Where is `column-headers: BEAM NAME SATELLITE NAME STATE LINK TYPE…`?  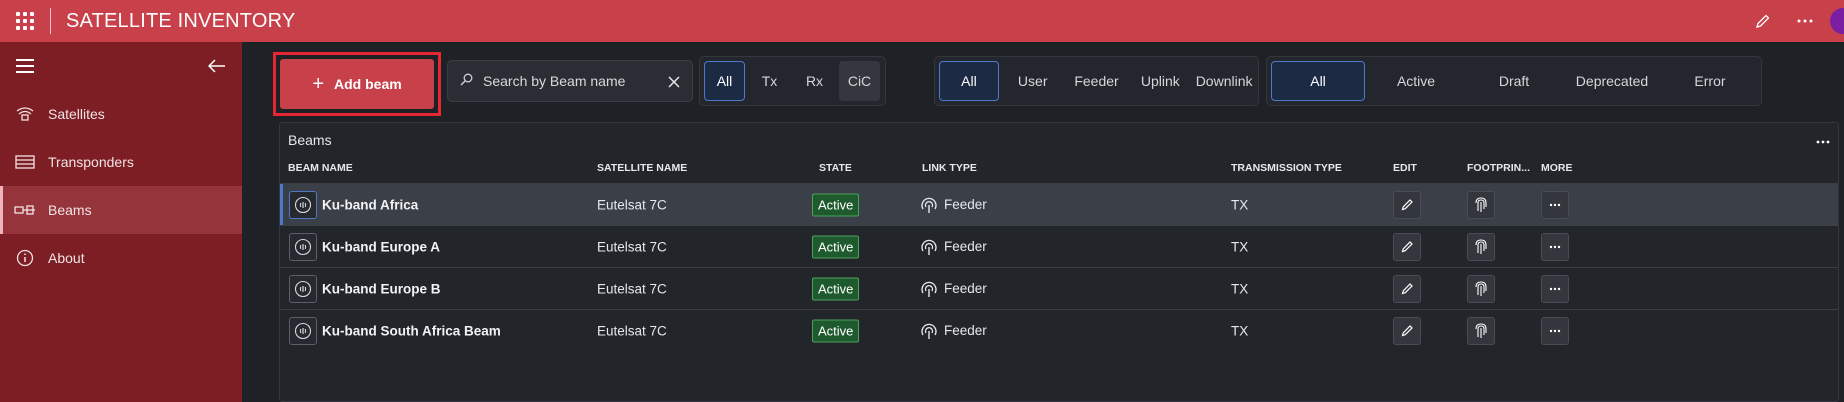
column-headers: BEAM NAME SATELLITE NAME STATE LINK TYPE… is located at coordinates (1059, 170).